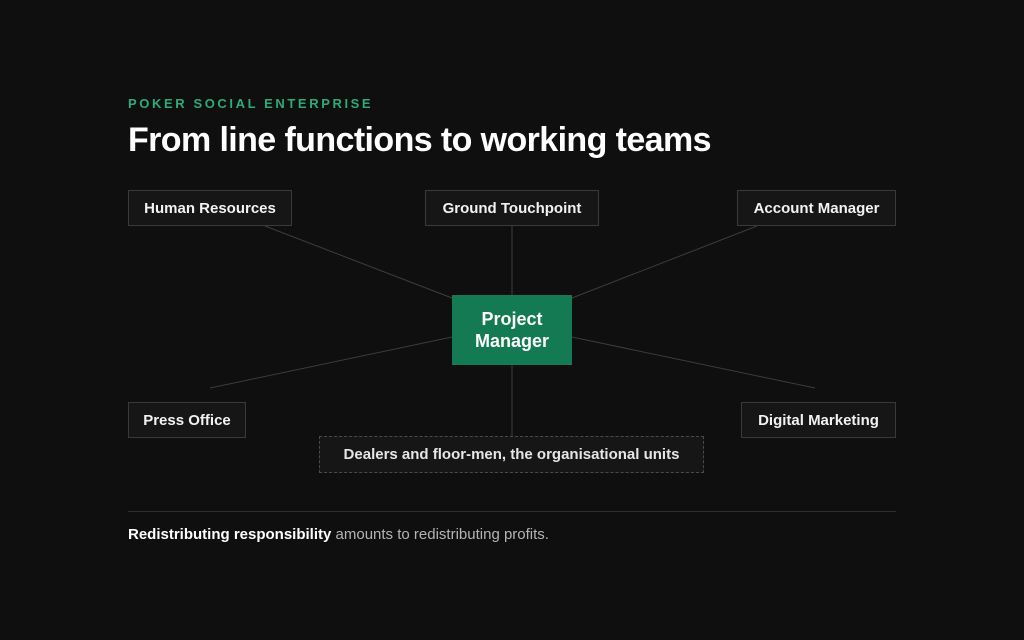  I want to click on node-human-resources: Human Resources, so click(210, 208).